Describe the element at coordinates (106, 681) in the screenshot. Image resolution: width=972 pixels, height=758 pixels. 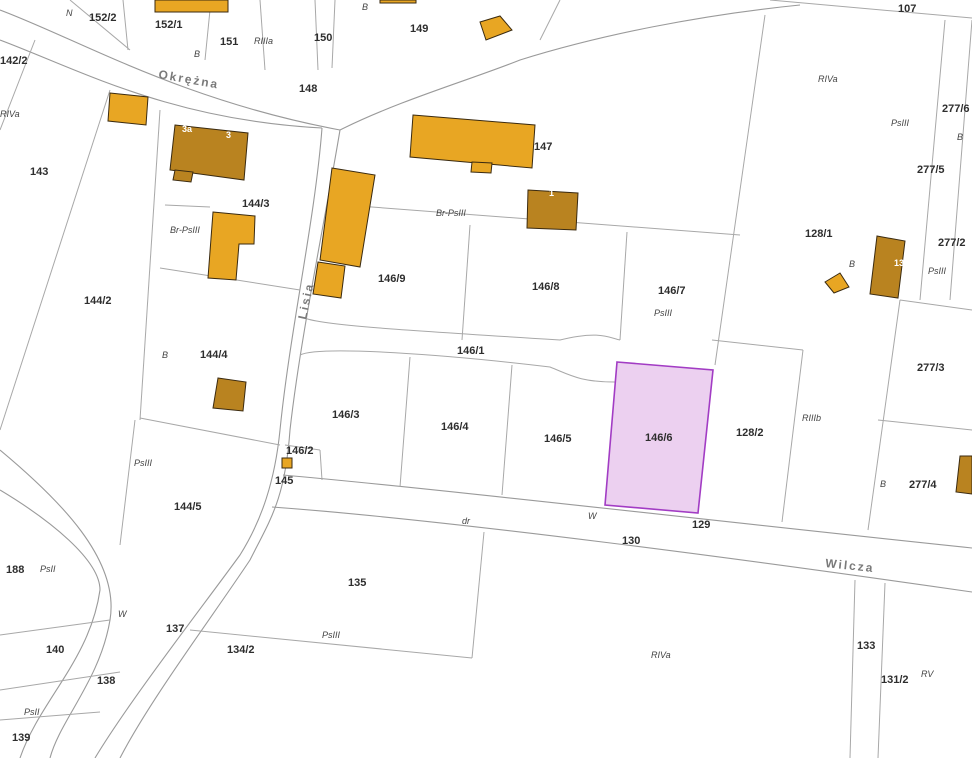
I see `parcel-label: 138` at that location.